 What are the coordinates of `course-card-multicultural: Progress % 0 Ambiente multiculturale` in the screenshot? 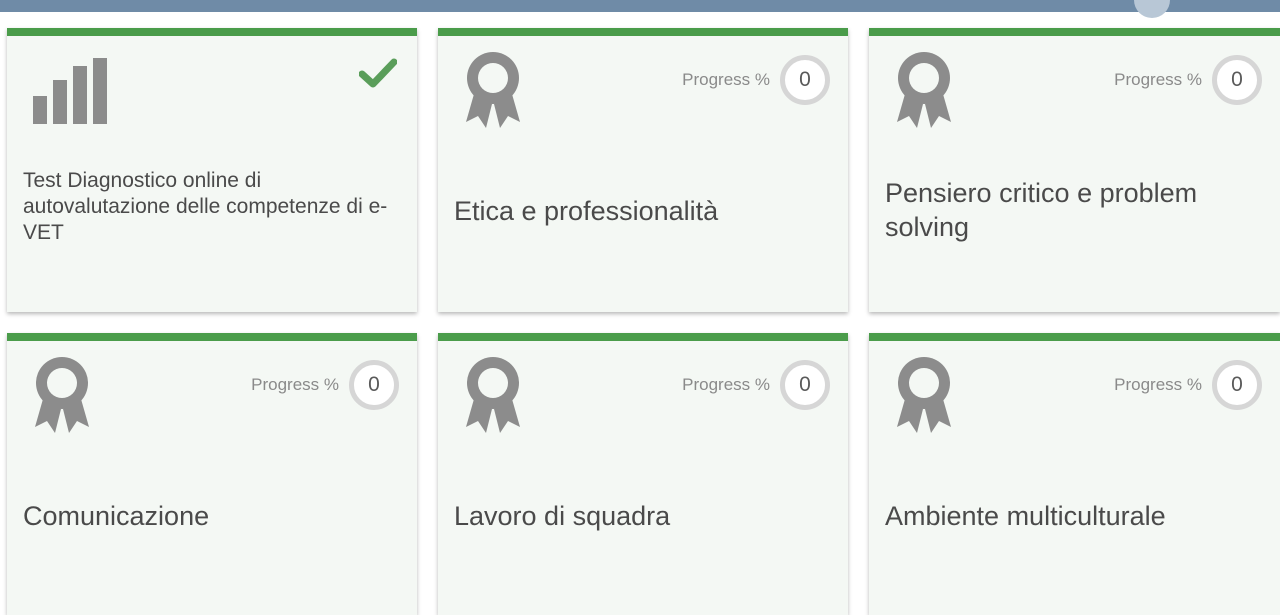 It's located at (1074, 474).